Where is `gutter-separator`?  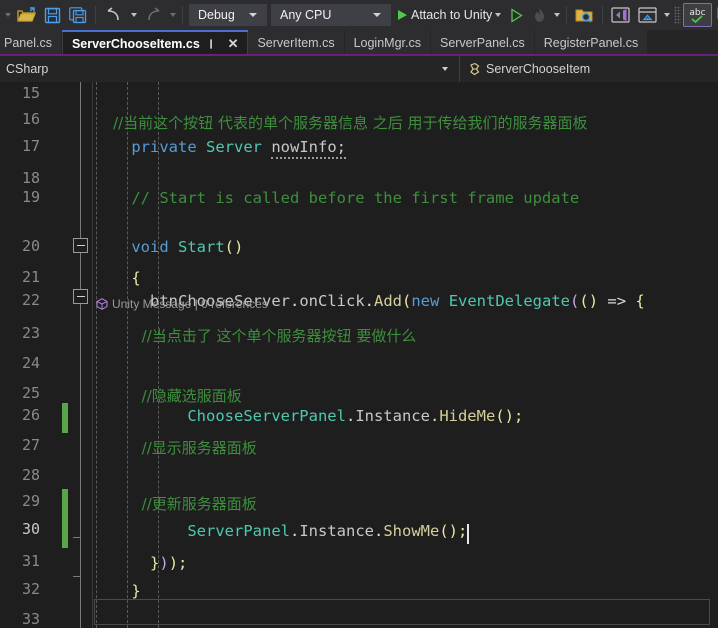
gutter-separator is located at coordinates (92, 355).